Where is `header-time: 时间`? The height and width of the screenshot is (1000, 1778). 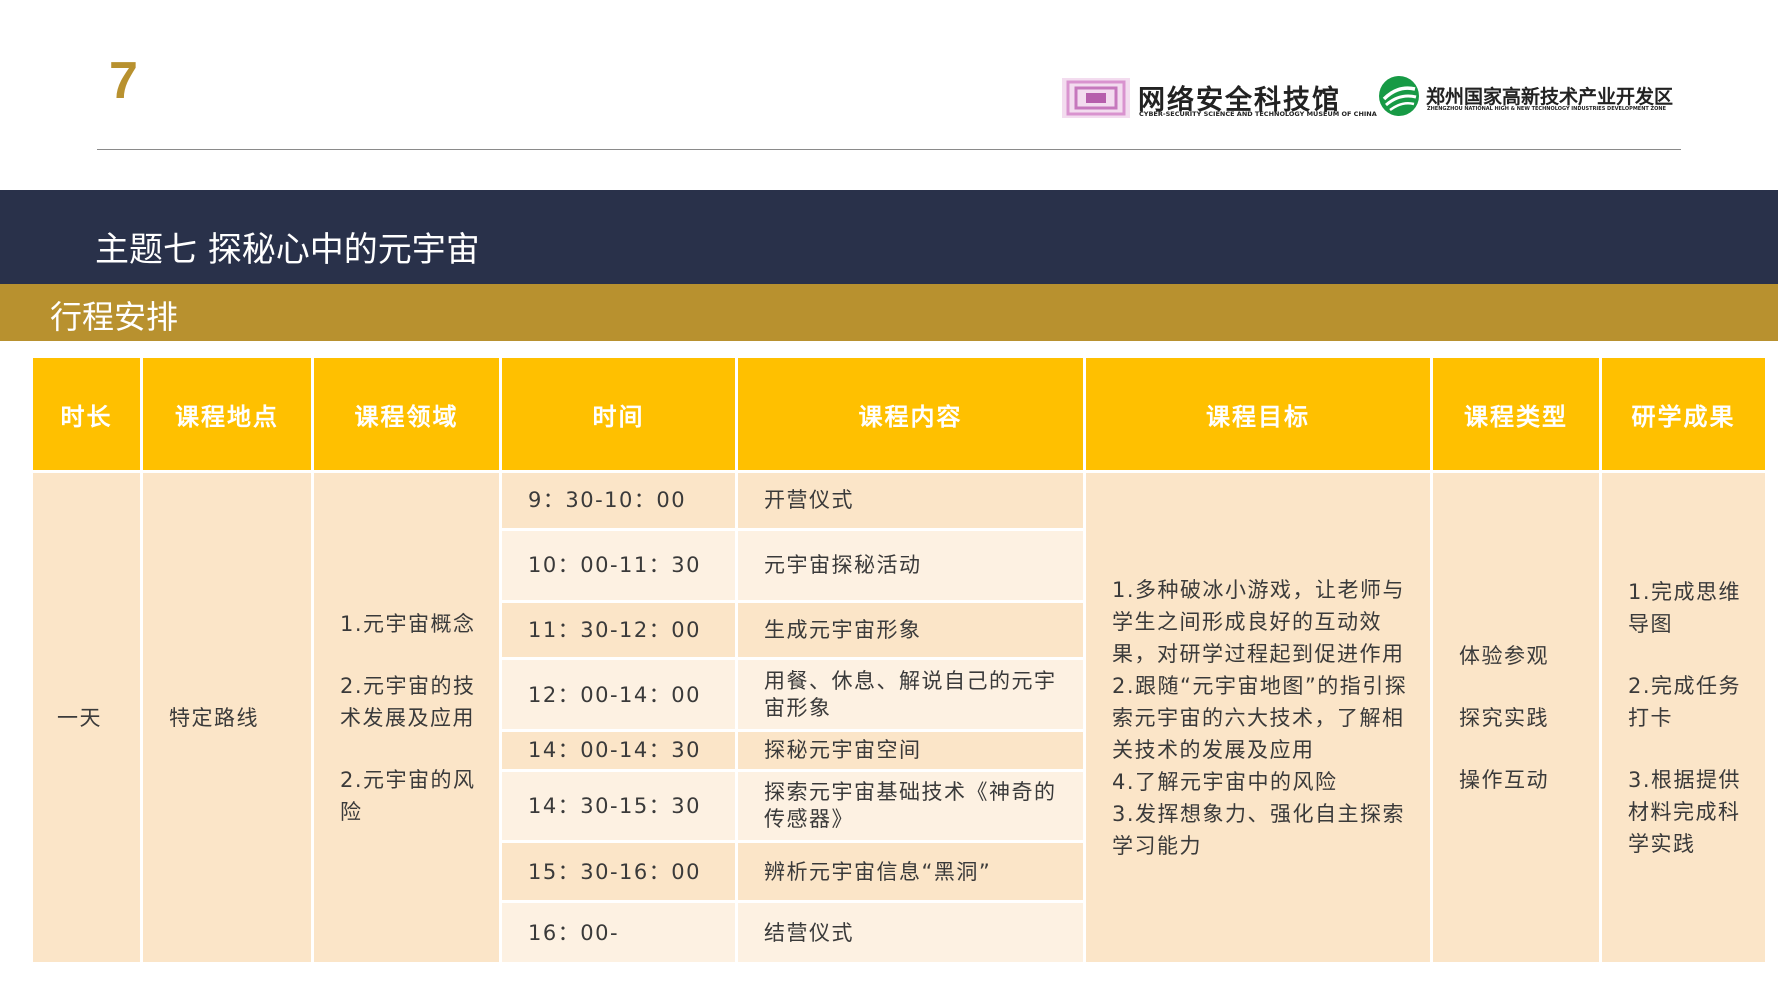 header-time: 时间 is located at coordinates (618, 414).